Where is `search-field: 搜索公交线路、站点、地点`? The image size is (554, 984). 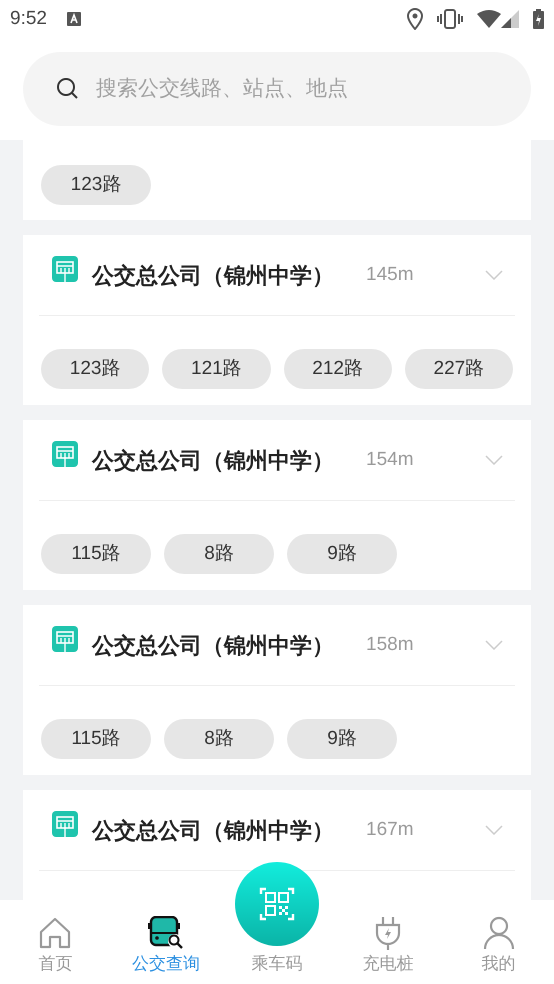 search-field: 搜索公交线路、站点、地点 is located at coordinates (277, 89).